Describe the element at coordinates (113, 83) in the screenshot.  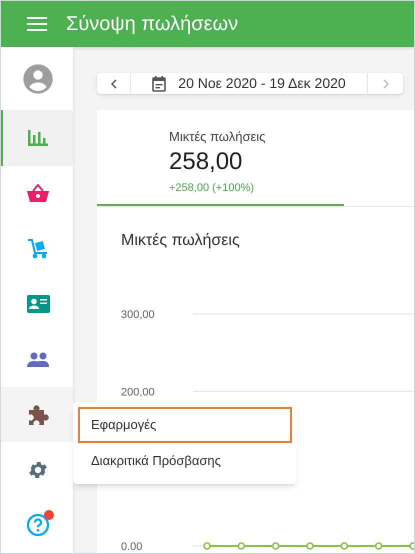
I see `chevron-left-icon` at that location.